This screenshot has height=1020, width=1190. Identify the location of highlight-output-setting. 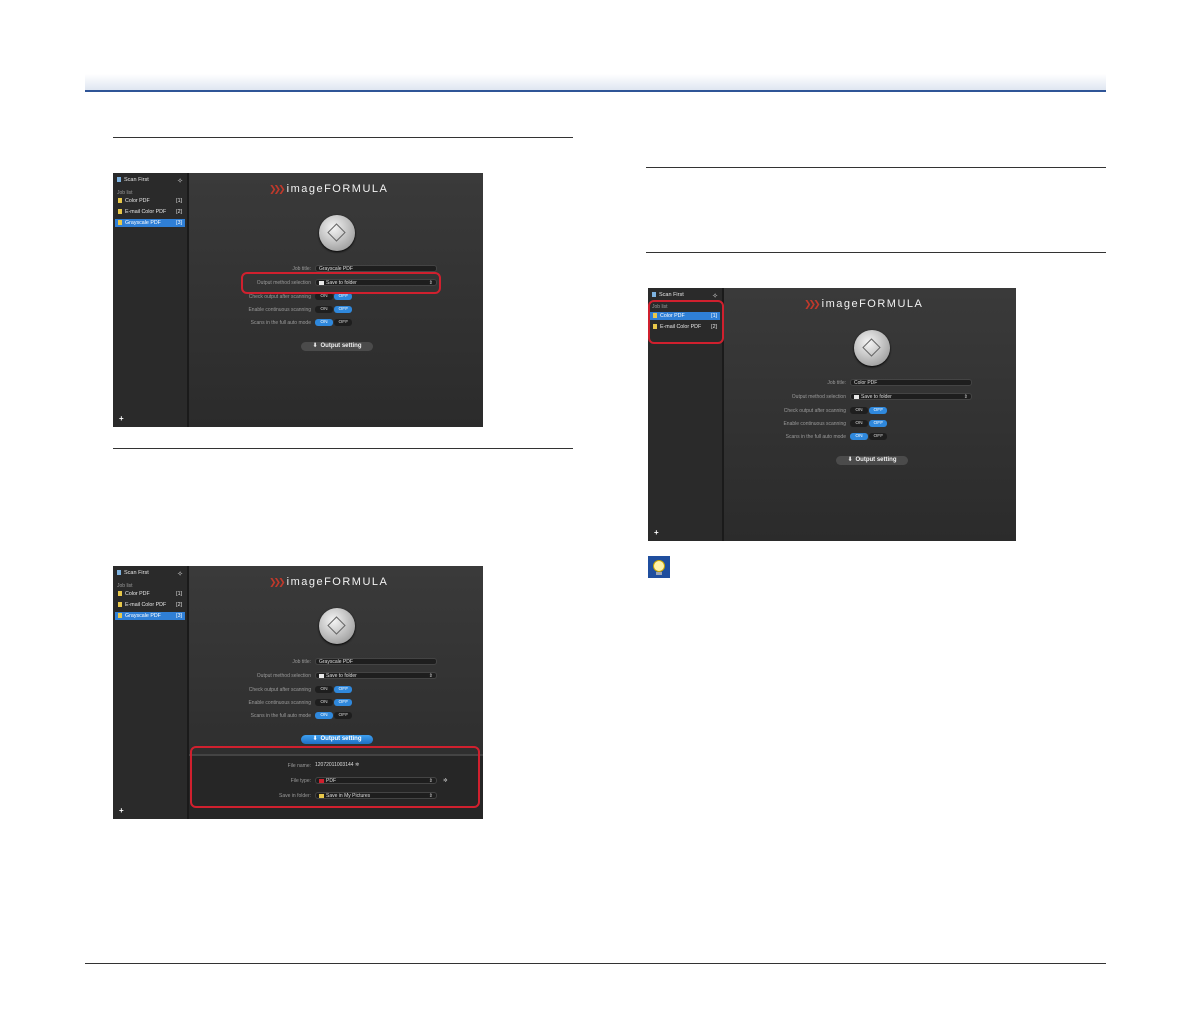
(335, 777).